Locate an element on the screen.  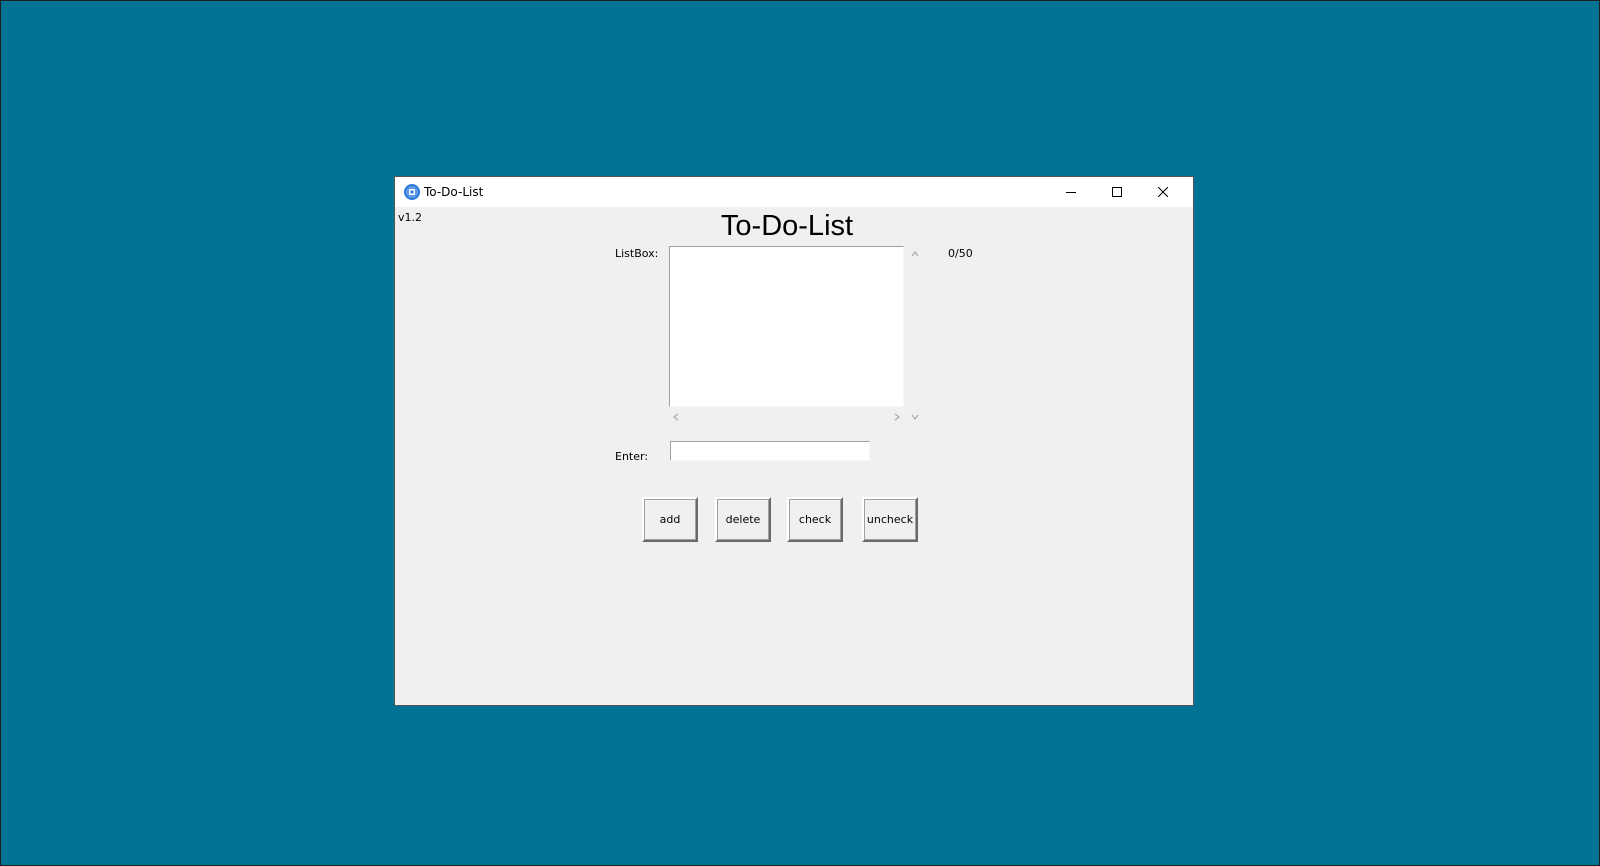
maximize-button is located at coordinates (1117, 192).